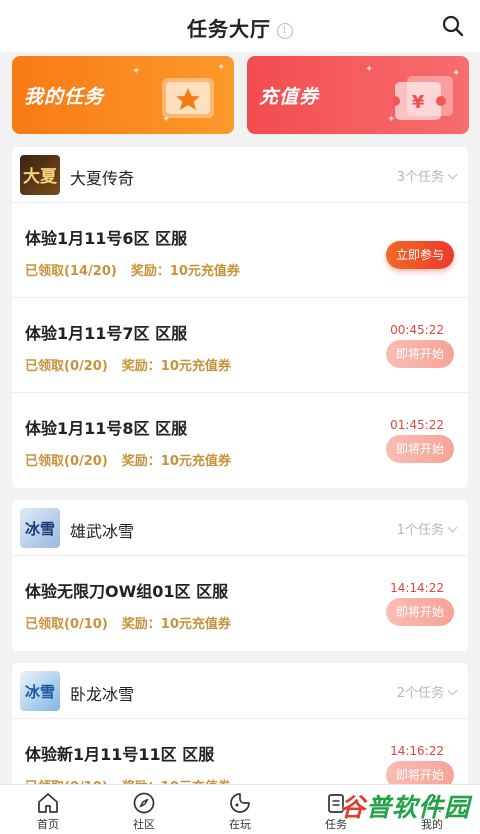  Describe the element at coordinates (420, 177) in the screenshot. I see `task-count-text: 3个任务` at that location.